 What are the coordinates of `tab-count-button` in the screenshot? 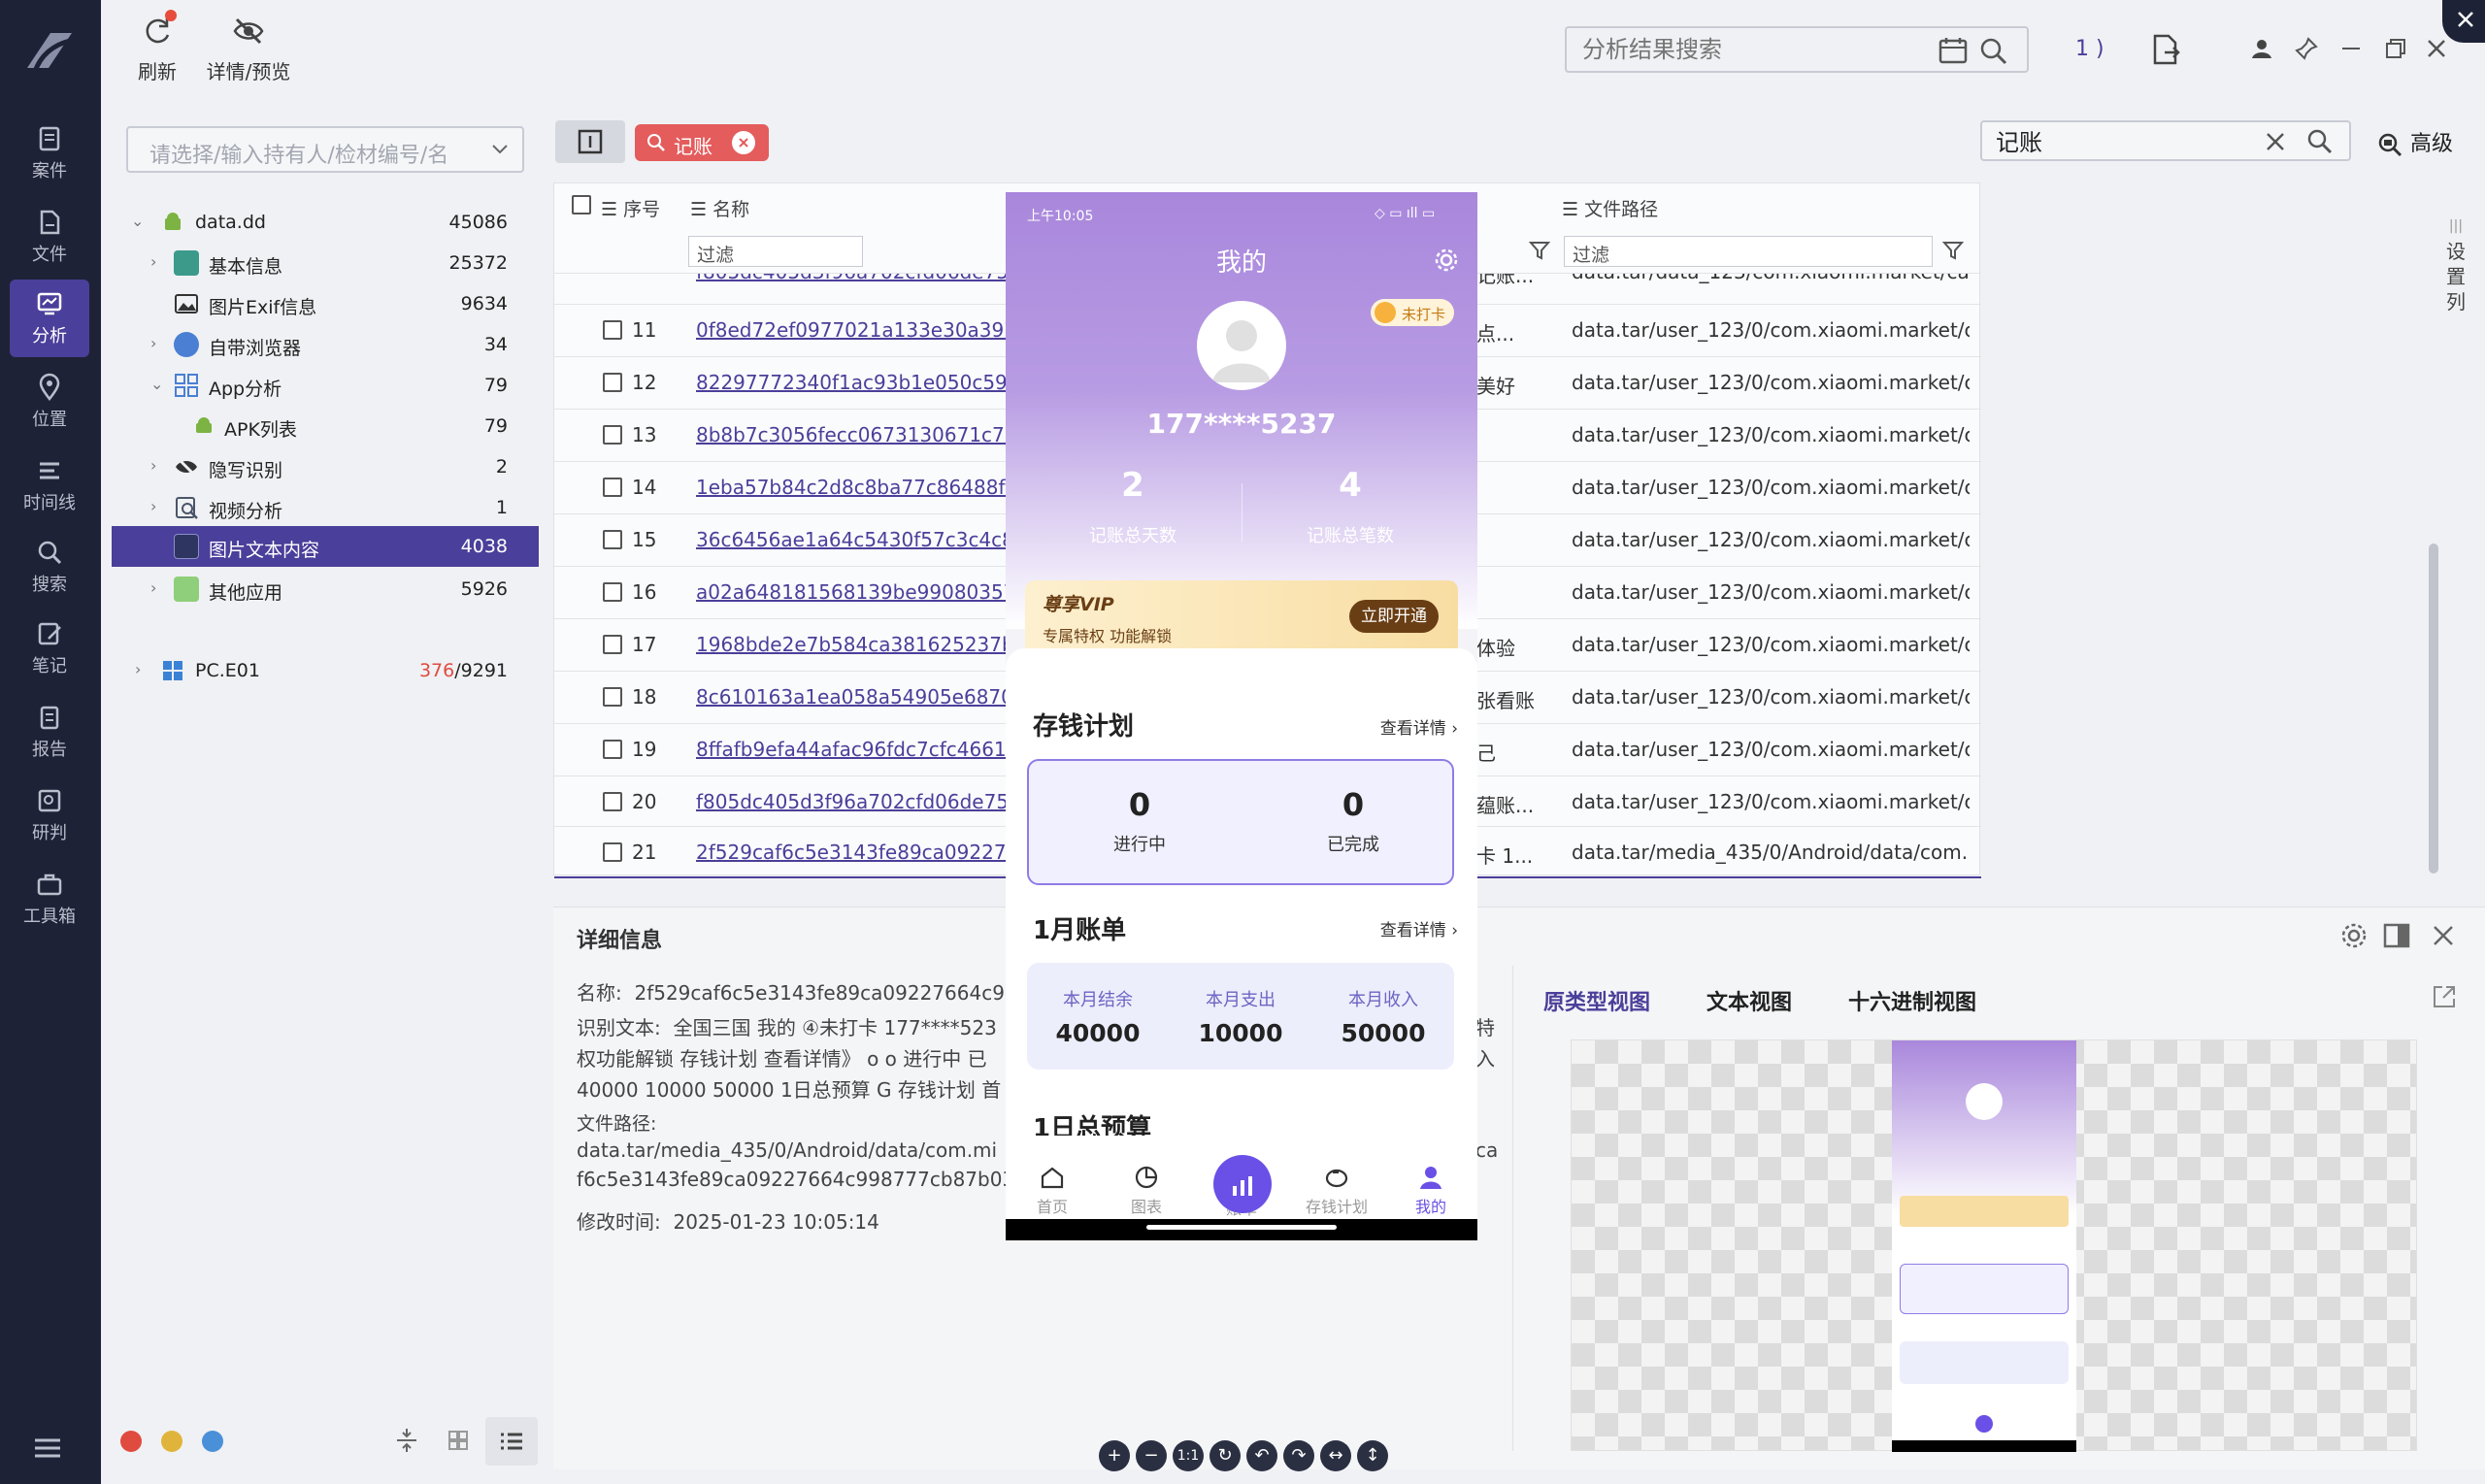 It's located at (590, 141).